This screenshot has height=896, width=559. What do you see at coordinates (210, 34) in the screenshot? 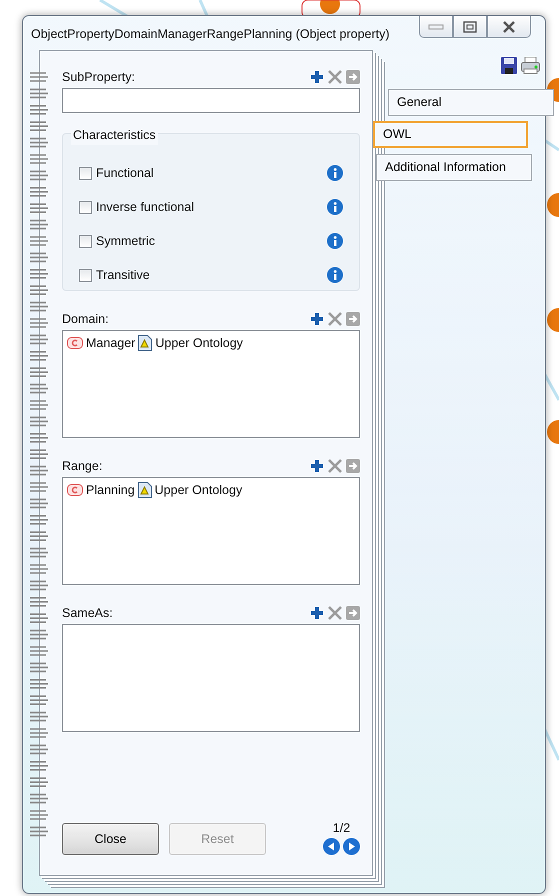
I see `window-title: ObjectPropertyDomainManagerRangePlanning (Object property)` at bounding box center [210, 34].